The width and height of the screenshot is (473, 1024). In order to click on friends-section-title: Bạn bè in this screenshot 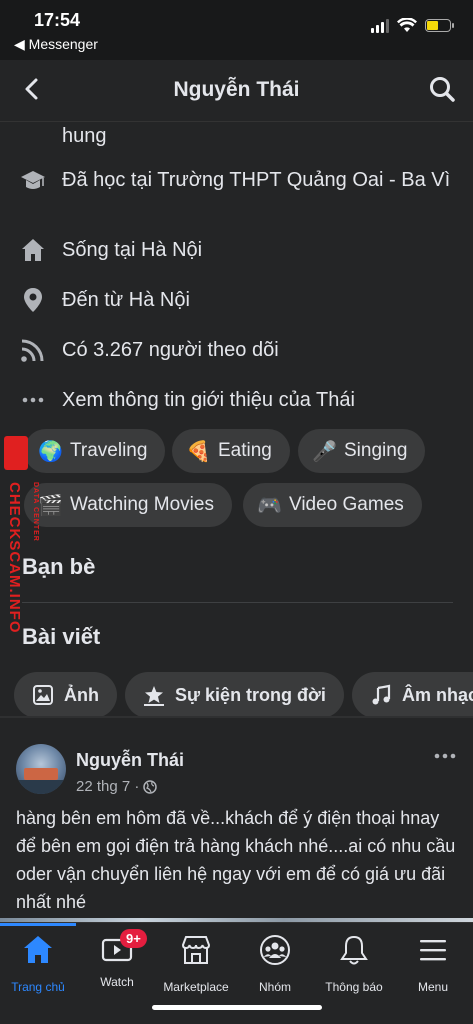, I will do `click(58, 567)`.